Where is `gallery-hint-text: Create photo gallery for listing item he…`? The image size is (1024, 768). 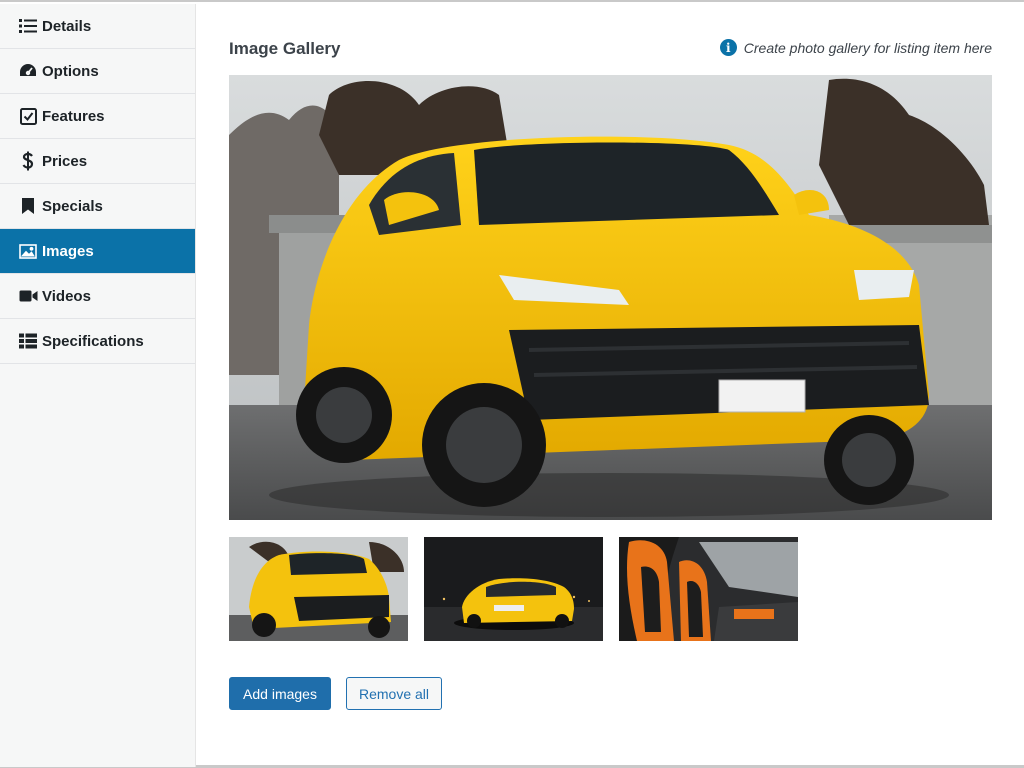 gallery-hint-text: Create photo gallery for listing item he… is located at coordinates (867, 47).